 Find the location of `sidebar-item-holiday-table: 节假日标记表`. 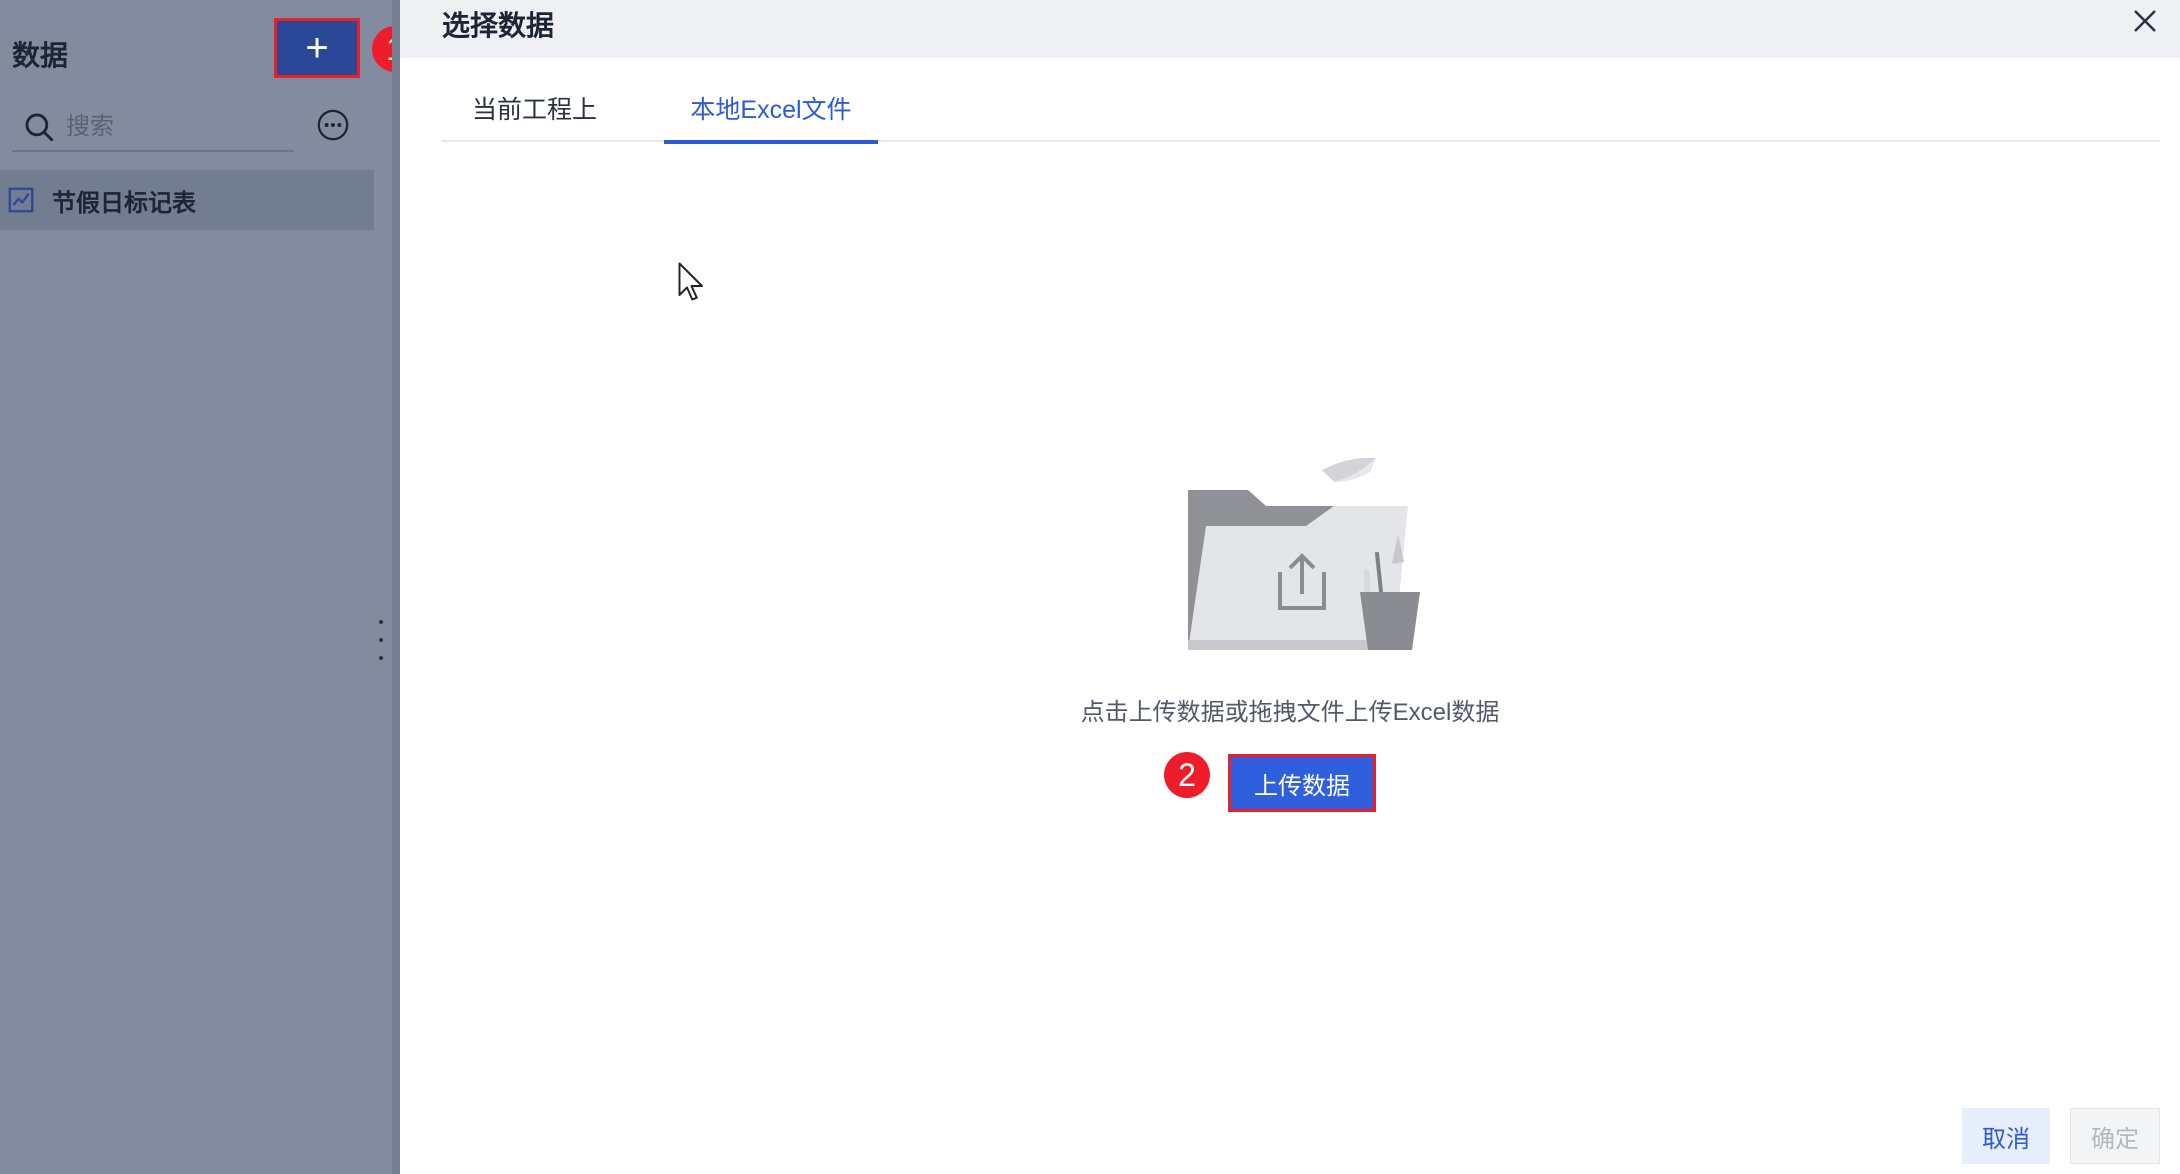

sidebar-item-holiday-table: 节假日标记表 is located at coordinates (187, 200).